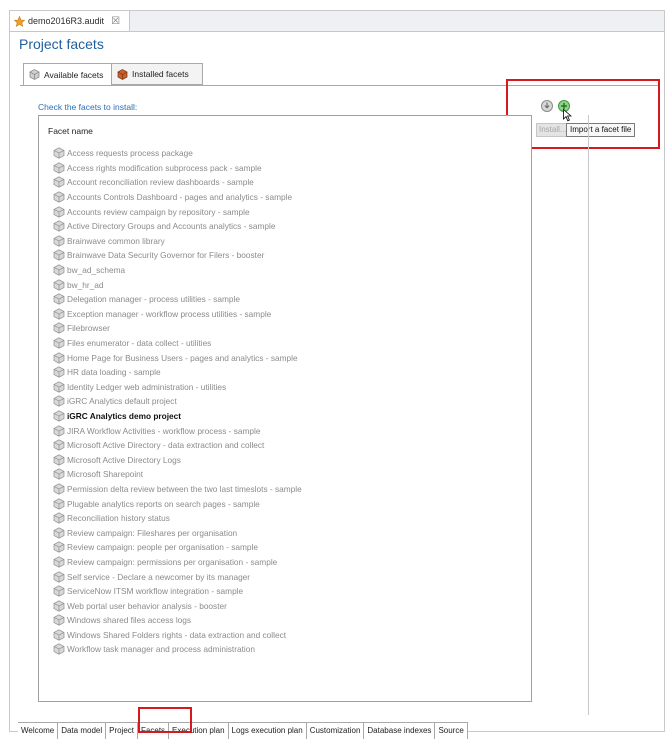 This screenshot has height=740, width=666. Describe the element at coordinates (400, 731) in the screenshot. I see `tab-database-indexes: Database indexes` at that location.